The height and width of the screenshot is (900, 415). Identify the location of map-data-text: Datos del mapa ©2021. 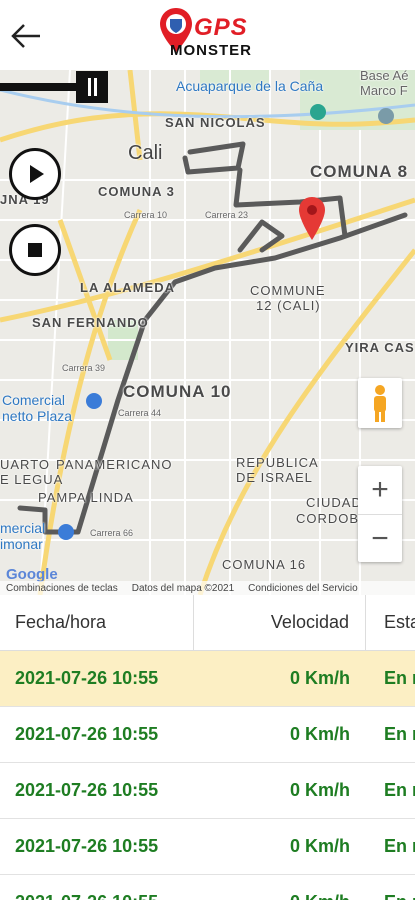
(183, 588).